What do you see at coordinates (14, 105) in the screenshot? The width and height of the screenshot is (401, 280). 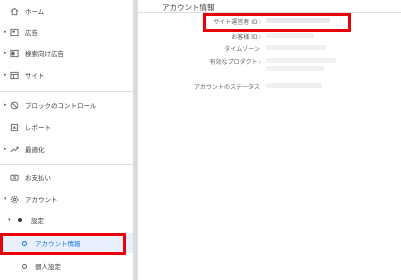 I see `block-icon` at bounding box center [14, 105].